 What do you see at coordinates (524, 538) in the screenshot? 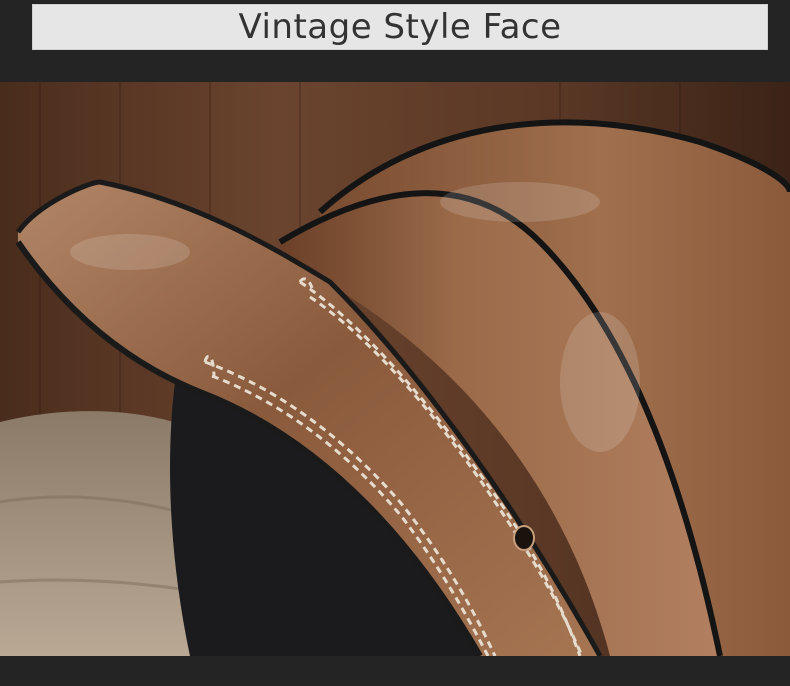
I see `belt-hole` at bounding box center [524, 538].